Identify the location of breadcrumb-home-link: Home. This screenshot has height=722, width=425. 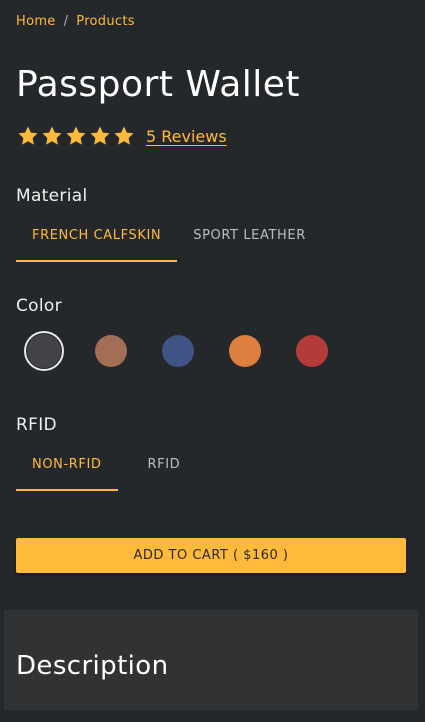
(36, 21).